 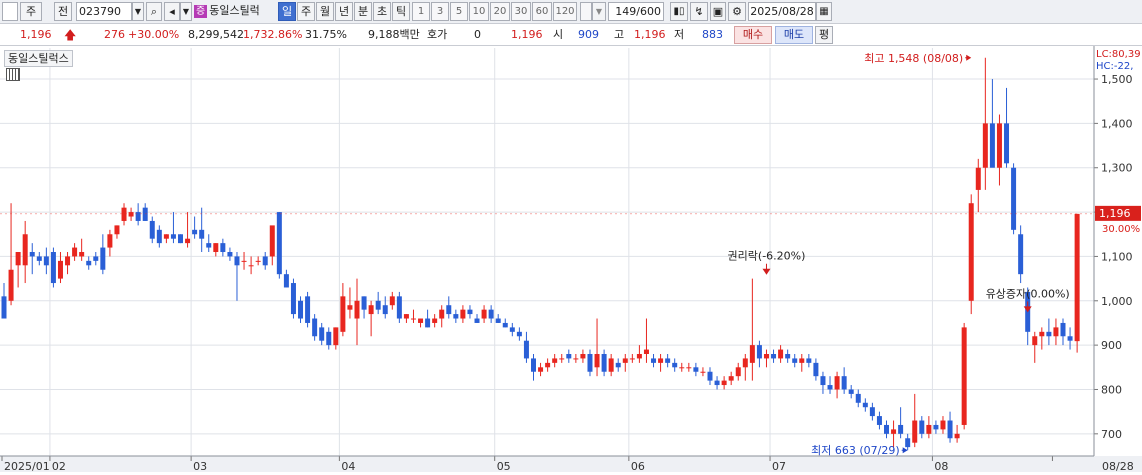 What do you see at coordinates (154, 11) in the screenshot?
I see `search-icon: ⌕` at bounding box center [154, 11].